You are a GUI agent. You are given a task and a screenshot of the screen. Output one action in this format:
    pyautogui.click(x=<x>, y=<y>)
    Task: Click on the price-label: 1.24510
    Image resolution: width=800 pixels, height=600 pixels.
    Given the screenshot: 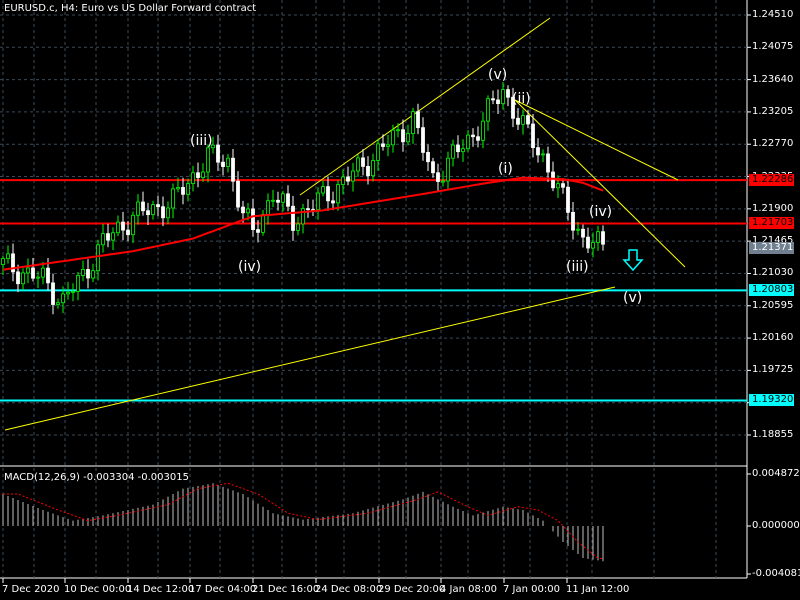 What is the action you would take?
    pyautogui.click(x=773, y=14)
    